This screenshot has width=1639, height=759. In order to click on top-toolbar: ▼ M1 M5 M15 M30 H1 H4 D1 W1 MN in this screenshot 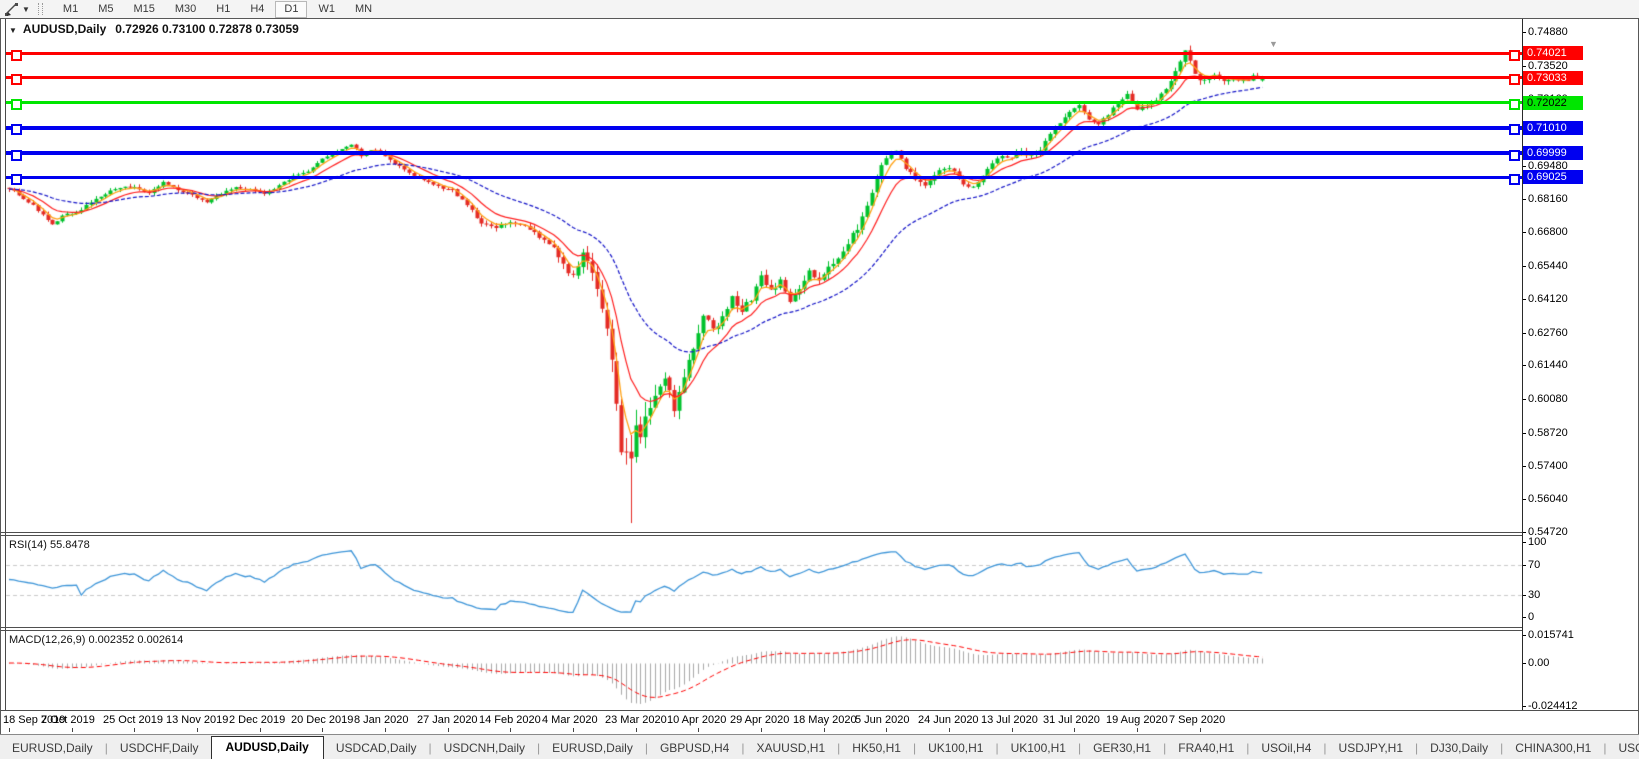, I will do `click(819, 9)`.